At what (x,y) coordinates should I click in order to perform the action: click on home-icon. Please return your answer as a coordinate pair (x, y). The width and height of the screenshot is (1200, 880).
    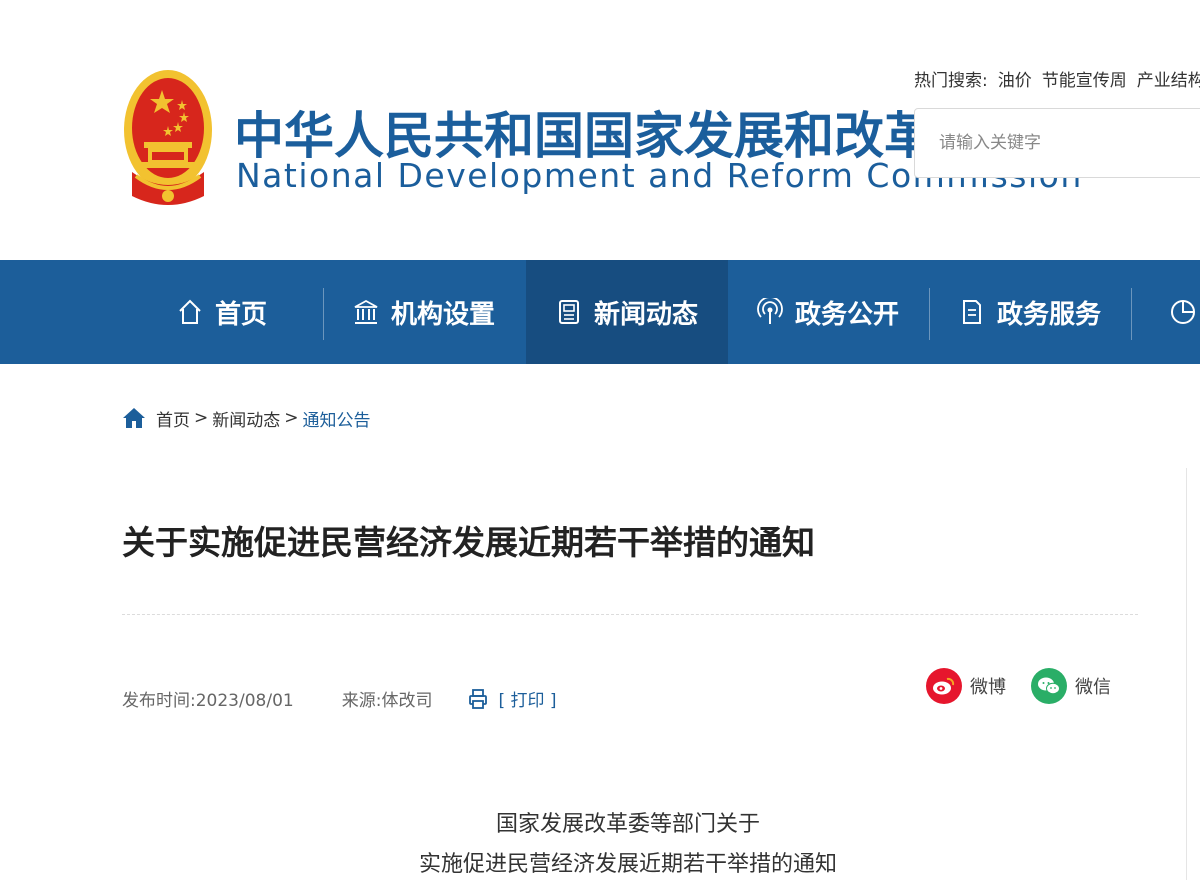
    Looking at the image, I should click on (134, 418).